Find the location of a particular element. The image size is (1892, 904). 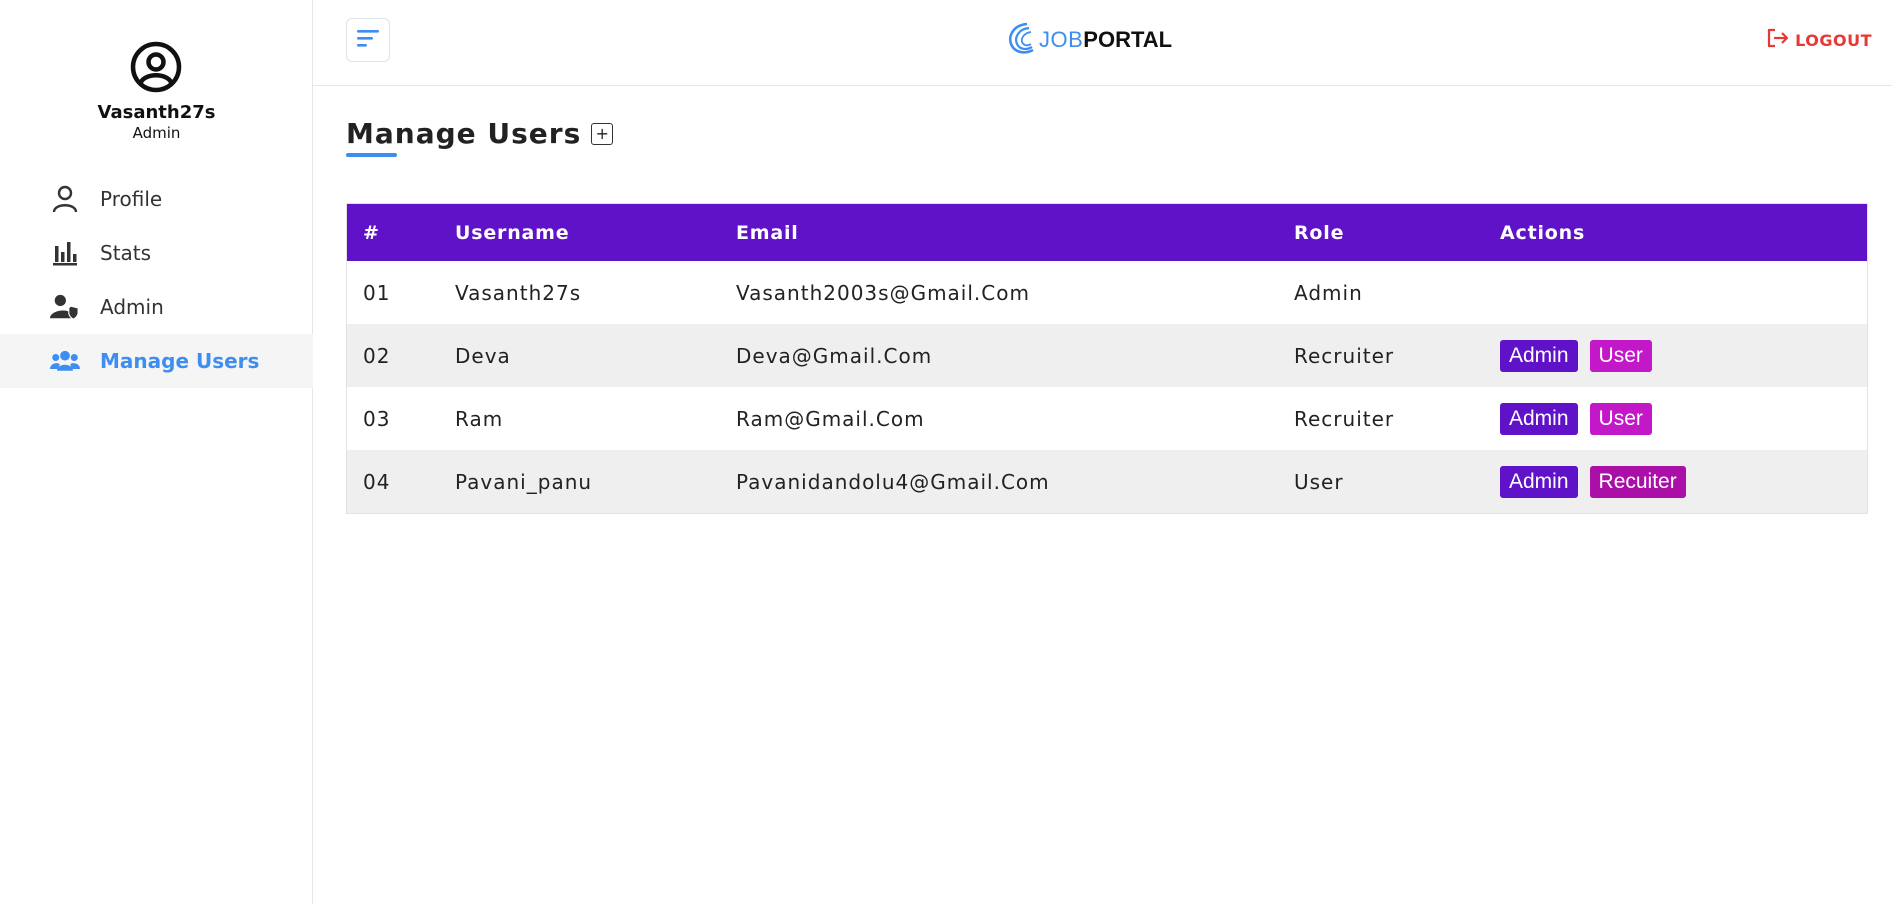

logout-button: LOGOUT is located at coordinates (1819, 40).